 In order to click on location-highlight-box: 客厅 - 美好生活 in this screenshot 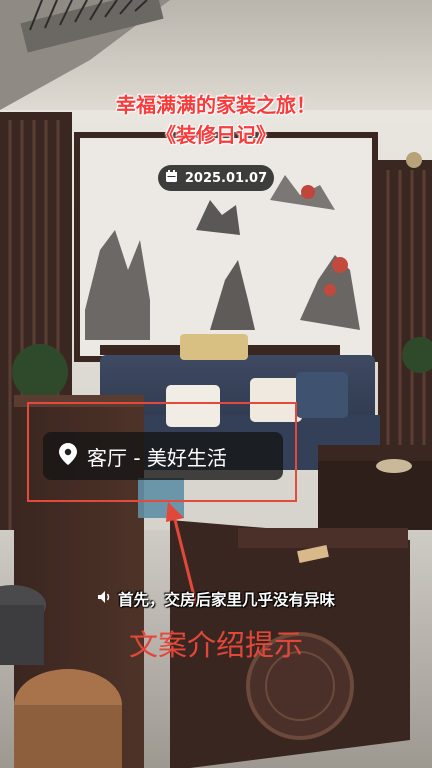, I will do `click(162, 452)`.